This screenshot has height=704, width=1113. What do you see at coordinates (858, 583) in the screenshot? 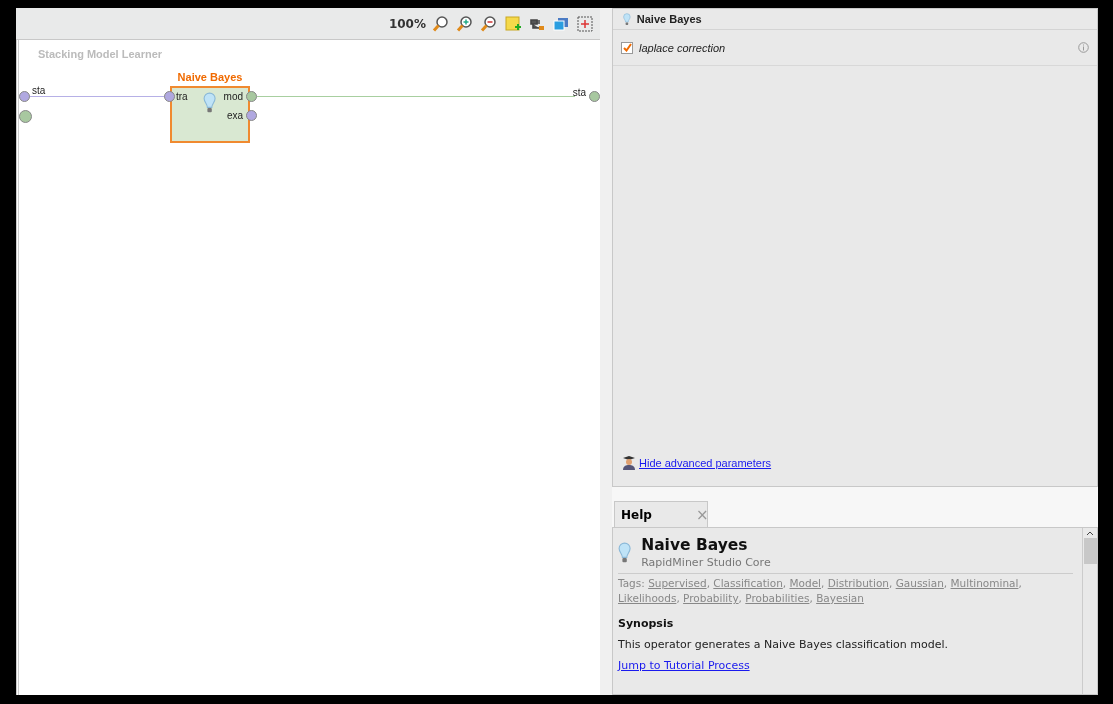
I see `tag-link: Distribution` at bounding box center [858, 583].